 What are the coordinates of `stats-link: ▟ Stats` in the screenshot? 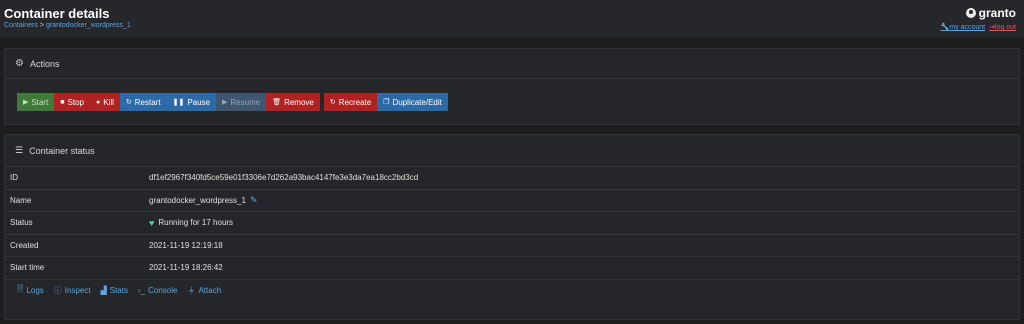 It's located at (114, 290).